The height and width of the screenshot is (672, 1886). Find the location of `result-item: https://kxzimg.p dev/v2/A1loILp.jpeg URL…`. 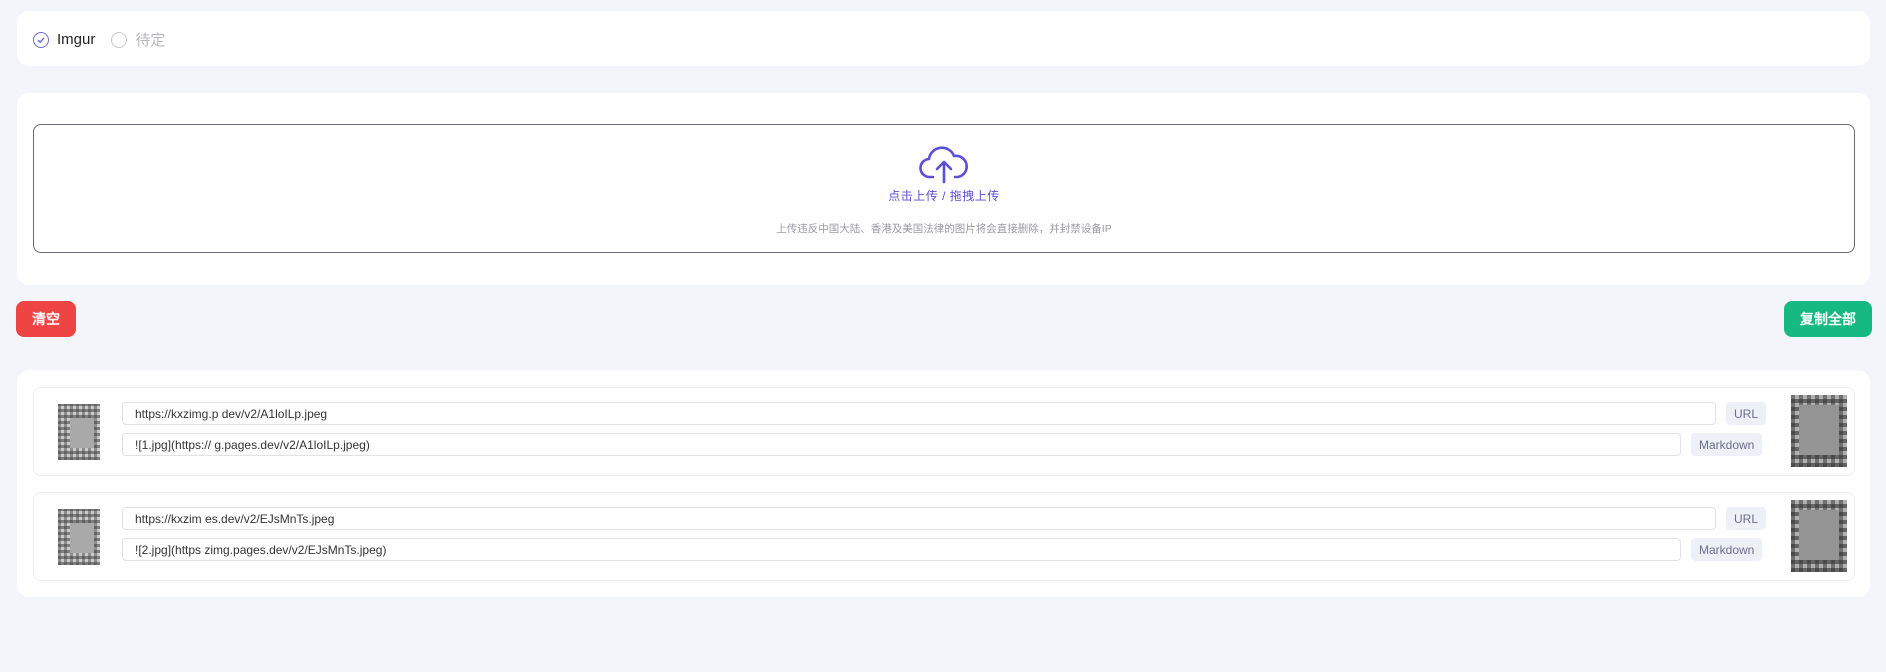

result-item: https://kxzimg.p dev/v2/A1loILp.jpeg URL… is located at coordinates (944, 431).